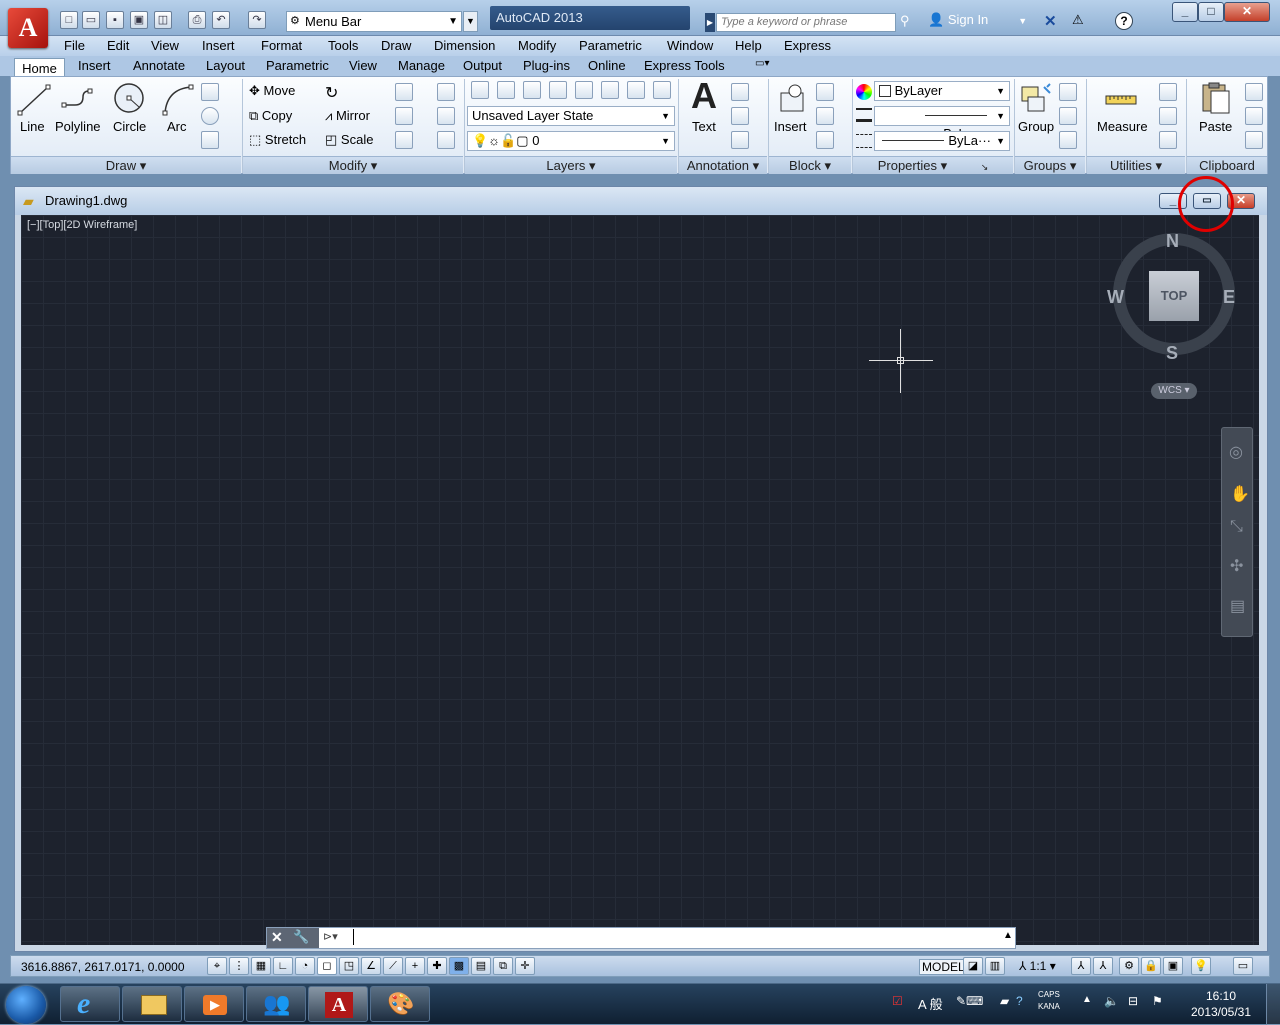 This screenshot has width=1280, height=1025. Describe the element at coordinates (1236, 566) in the screenshot. I see `orbit-icon: ✣` at that location.